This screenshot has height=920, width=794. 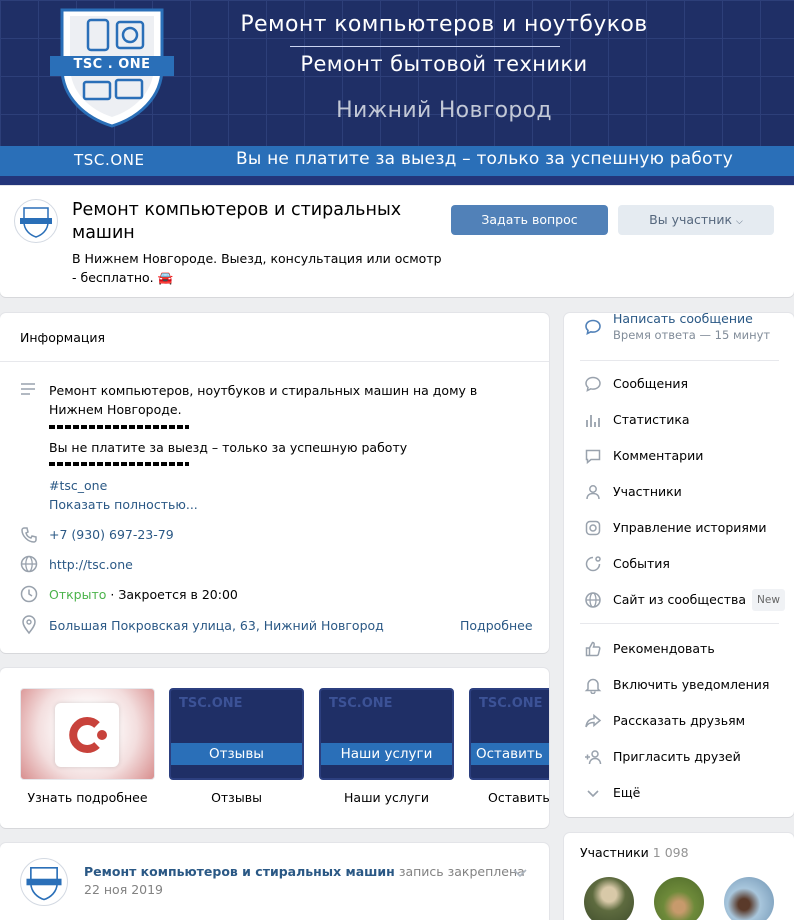 I want to click on new-badge: New, so click(x=768, y=600).